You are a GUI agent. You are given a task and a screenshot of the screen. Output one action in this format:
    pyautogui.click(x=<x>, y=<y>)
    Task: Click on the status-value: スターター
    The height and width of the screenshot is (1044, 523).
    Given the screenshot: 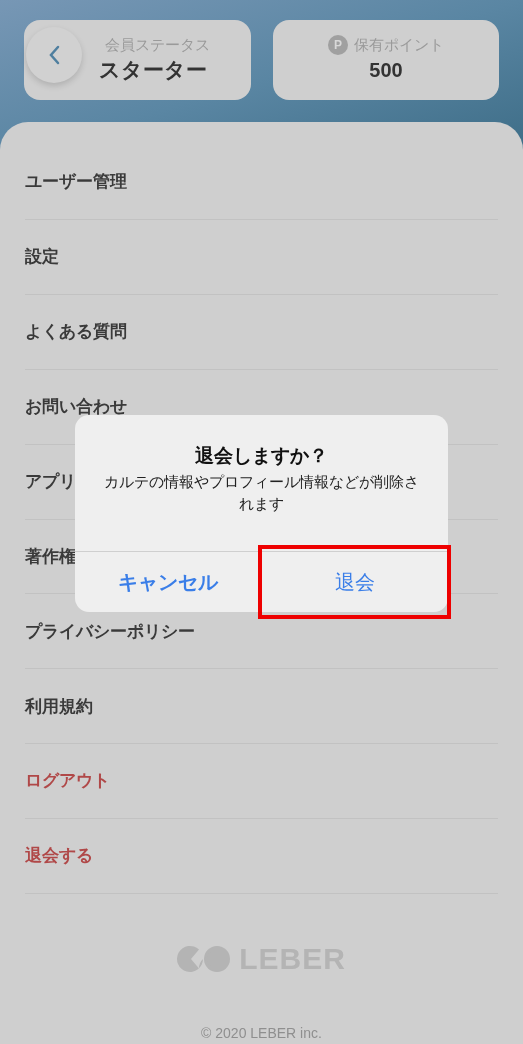 What is the action you would take?
    pyautogui.click(x=152, y=70)
    